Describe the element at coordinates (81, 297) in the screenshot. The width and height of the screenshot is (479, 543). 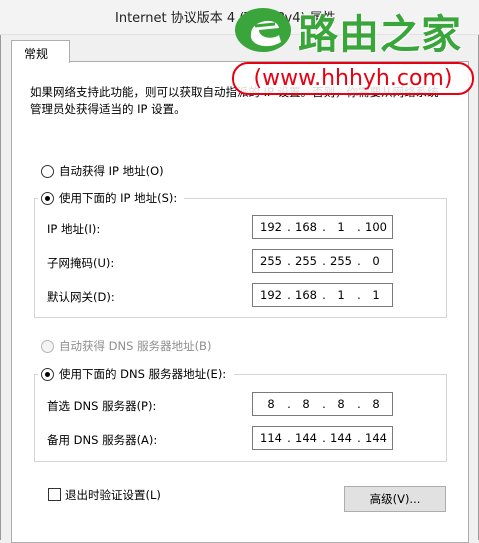
I see `default-gateway-label: 默认网关(D):` at that location.